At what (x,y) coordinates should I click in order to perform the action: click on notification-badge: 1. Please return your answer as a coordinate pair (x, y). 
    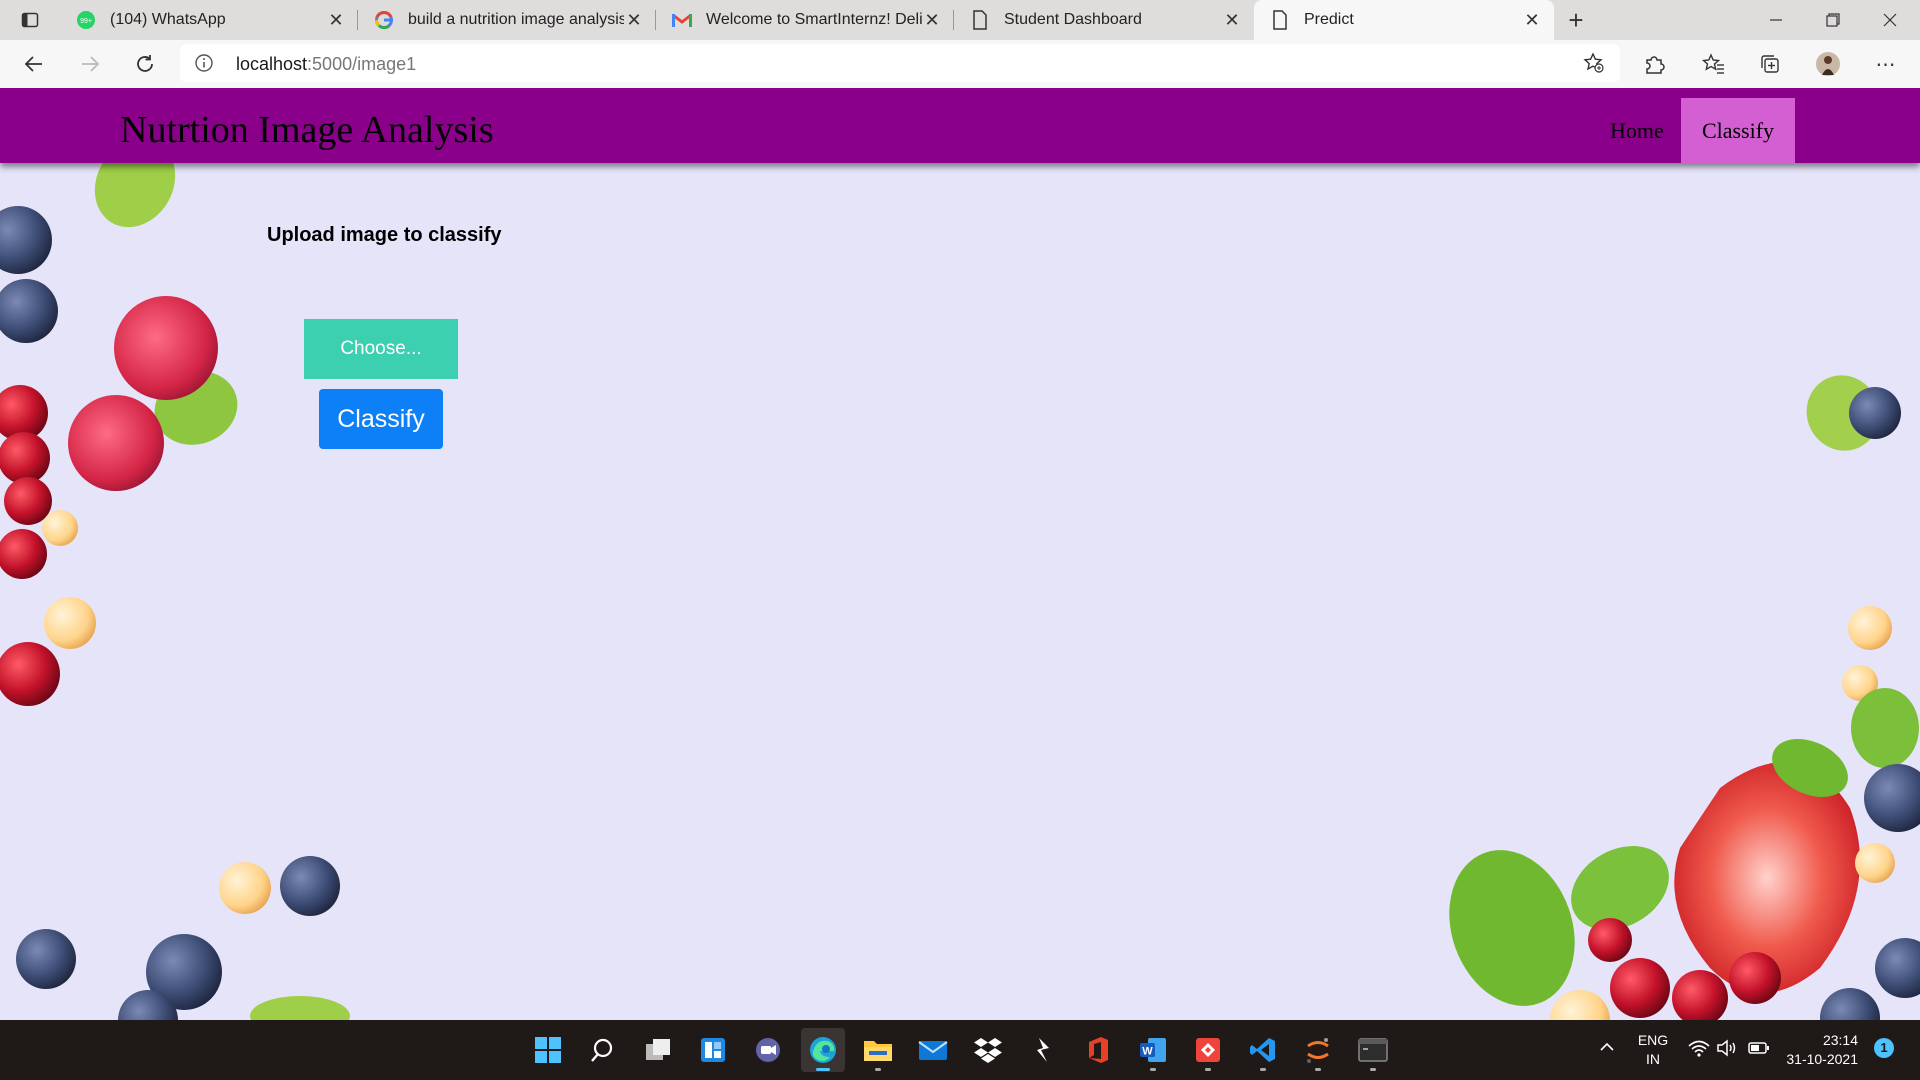
    Looking at the image, I should click on (1884, 1048).